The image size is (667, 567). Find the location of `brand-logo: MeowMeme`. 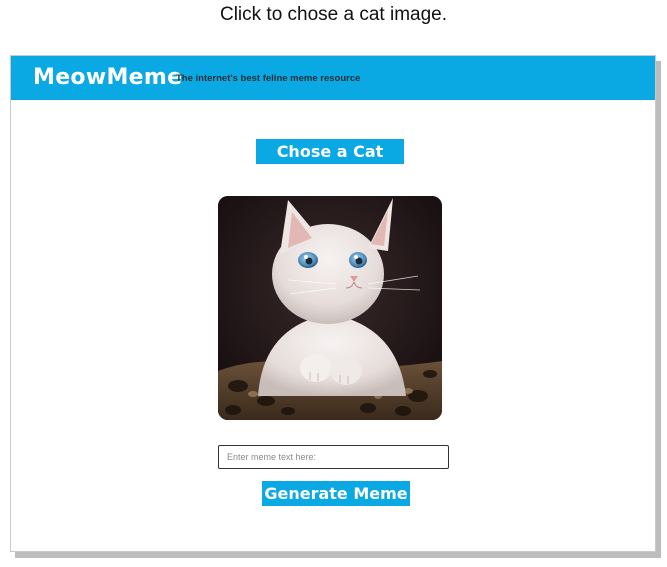

brand-logo: MeowMeme is located at coordinates (107, 77).